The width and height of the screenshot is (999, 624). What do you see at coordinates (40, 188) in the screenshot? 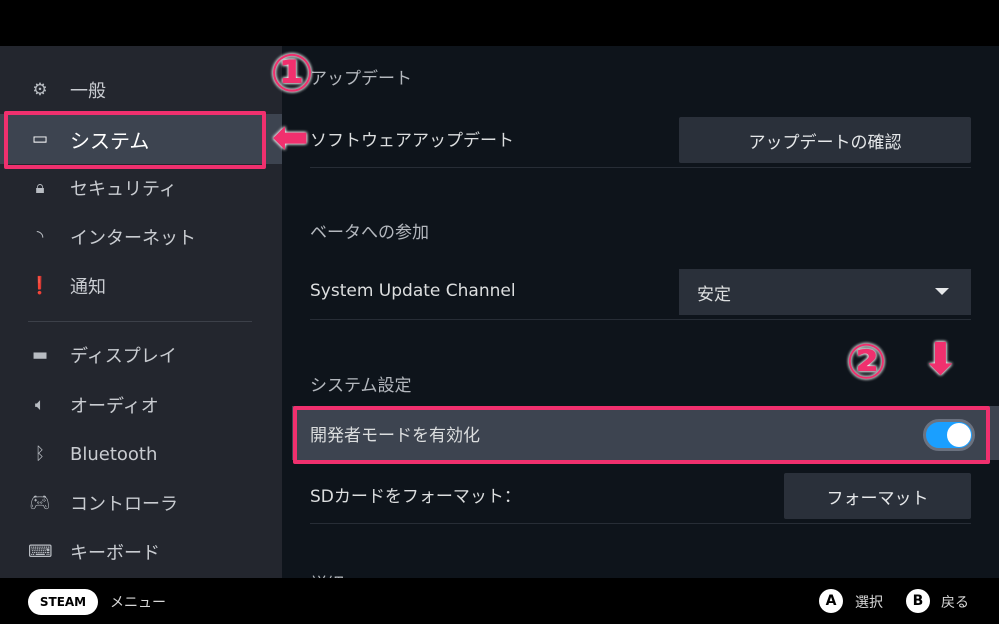
I see `lock-icon: 🔒︎` at bounding box center [40, 188].